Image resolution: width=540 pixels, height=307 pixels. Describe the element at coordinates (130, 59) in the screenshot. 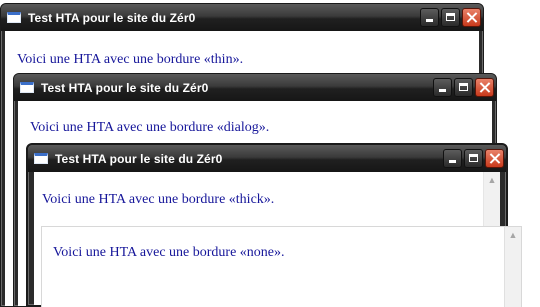

I see `content-text: Voici une HTA avec une bordure «thin».` at that location.